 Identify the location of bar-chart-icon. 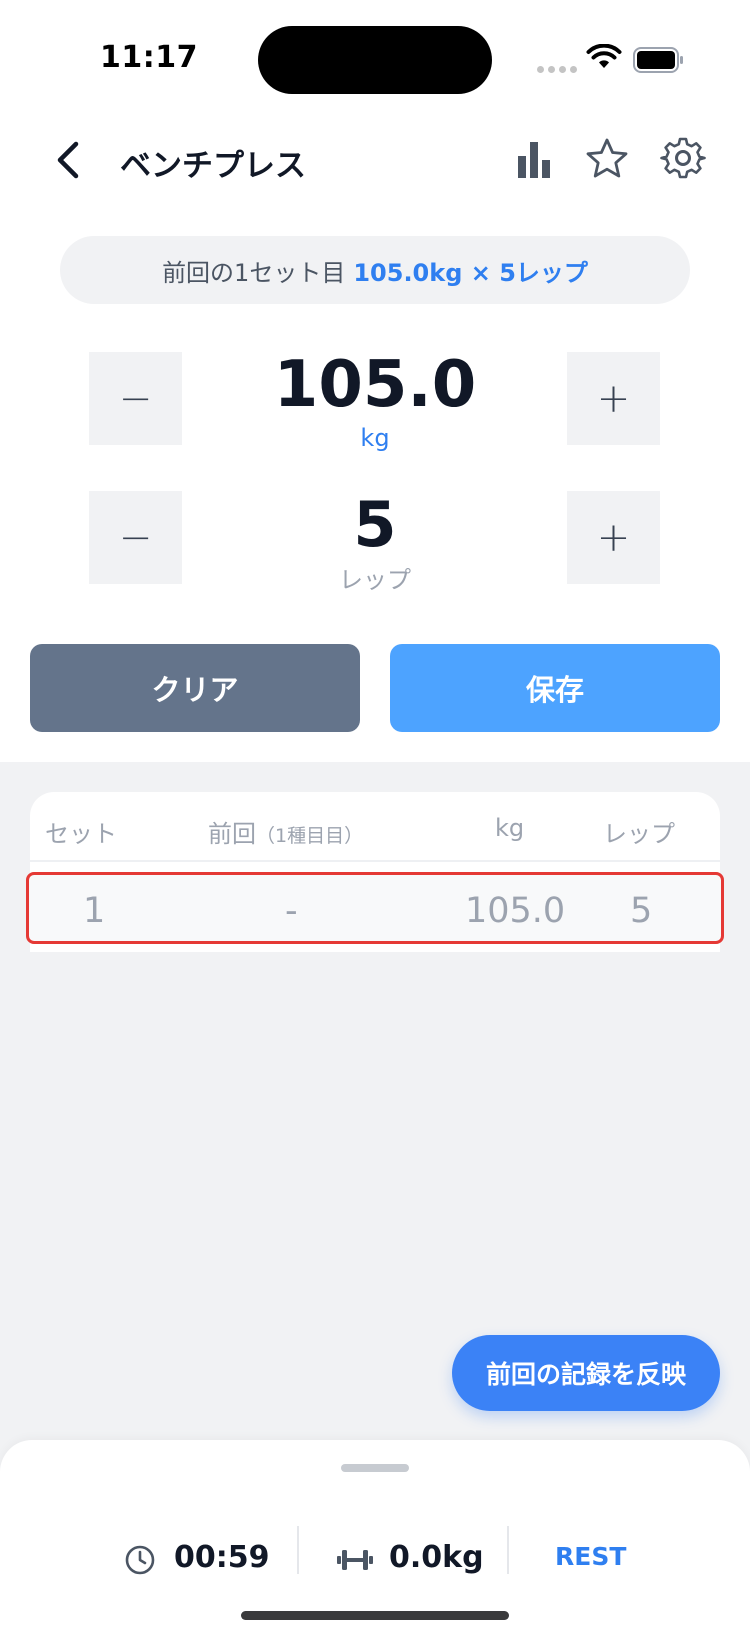
(536, 160).